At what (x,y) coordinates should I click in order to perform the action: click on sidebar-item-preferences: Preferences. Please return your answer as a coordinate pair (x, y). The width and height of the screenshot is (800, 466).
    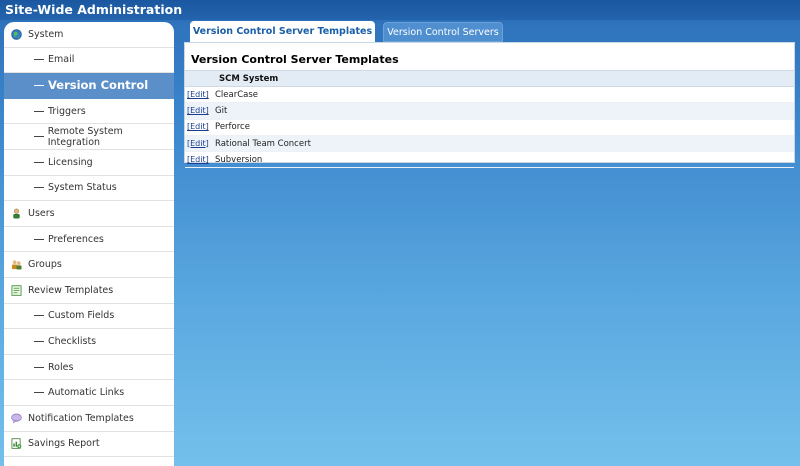
    Looking at the image, I should click on (89, 240).